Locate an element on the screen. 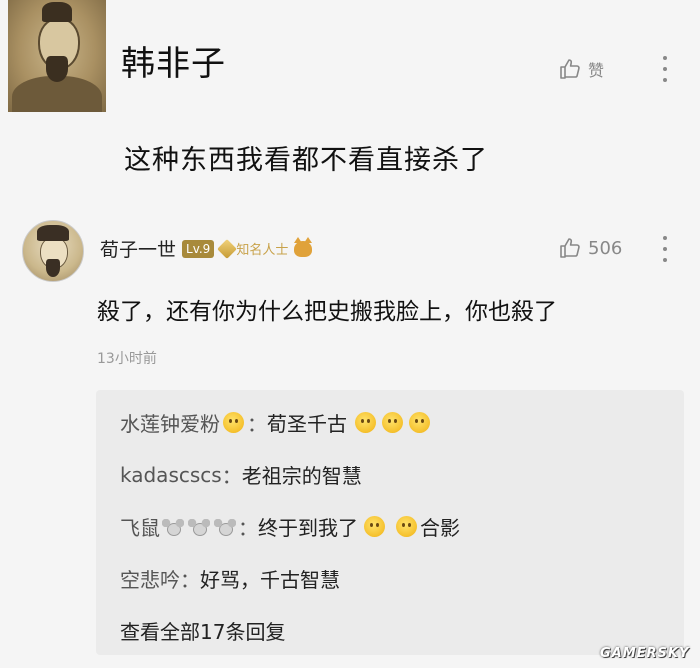 Image resolution: width=700 pixels, height=668 pixels. sub-reply: kadascscs ： 老祖宗的智慧 is located at coordinates (241, 474).